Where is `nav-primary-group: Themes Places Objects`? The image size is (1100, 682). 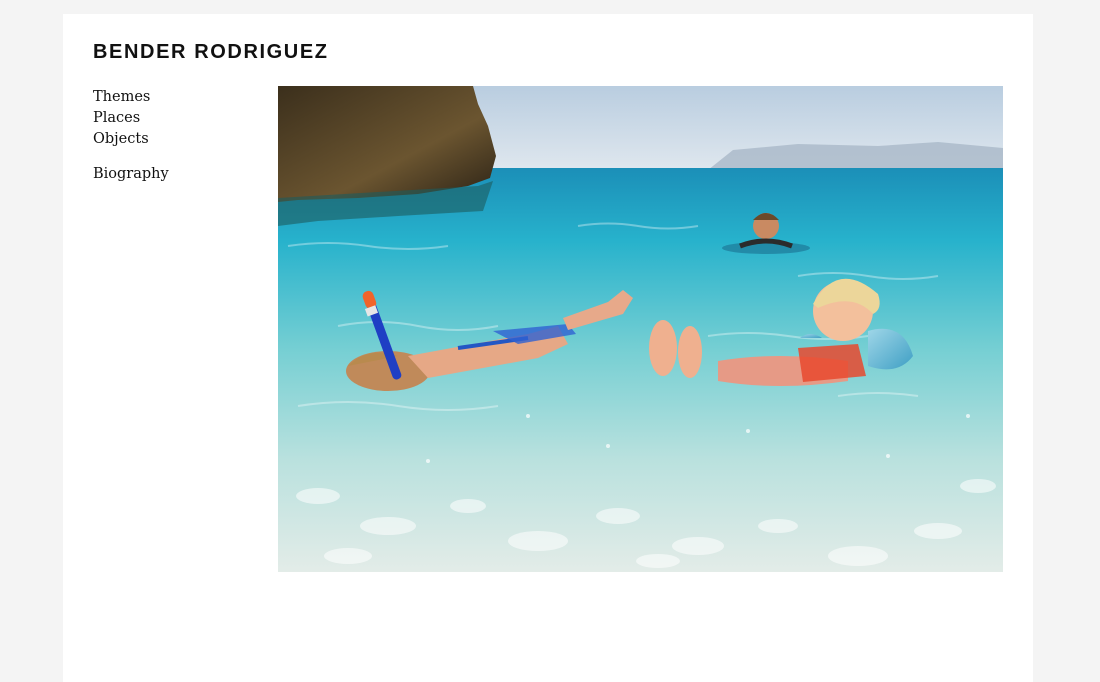 nav-primary-group: Themes Places Objects is located at coordinates (131, 118).